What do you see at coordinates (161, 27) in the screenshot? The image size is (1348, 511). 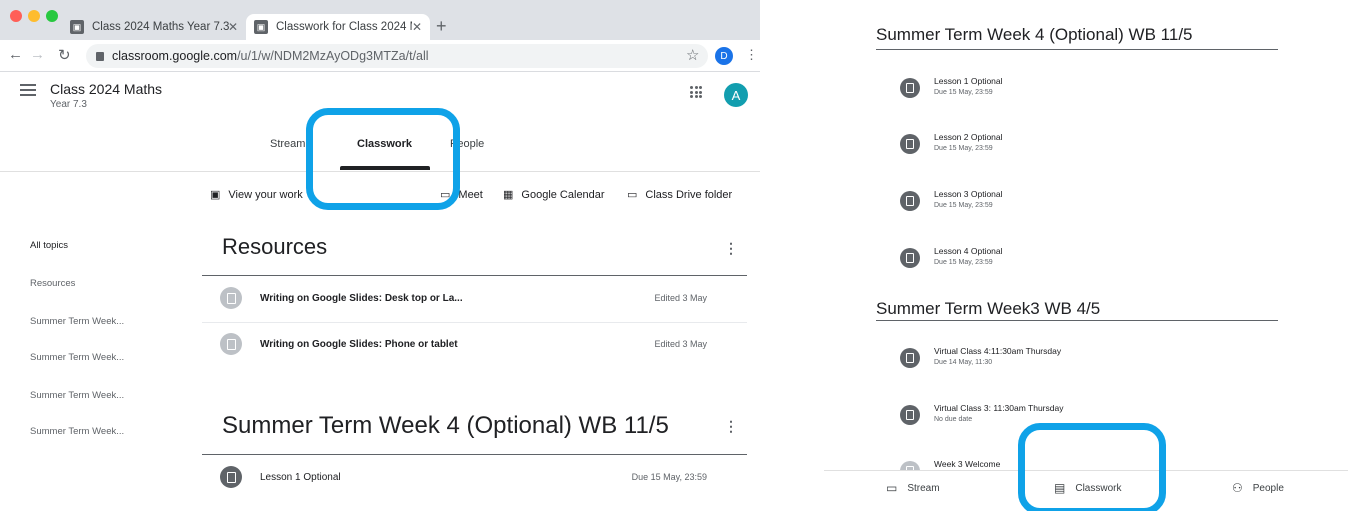 I see `tab-label: Class 2024 Maths Year 7.3` at bounding box center [161, 27].